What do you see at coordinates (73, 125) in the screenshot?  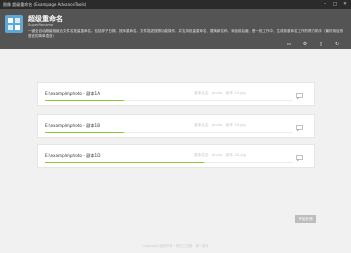 I see `file-name: E:\example\photo - 副本1B` at bounding box center [73, 125].